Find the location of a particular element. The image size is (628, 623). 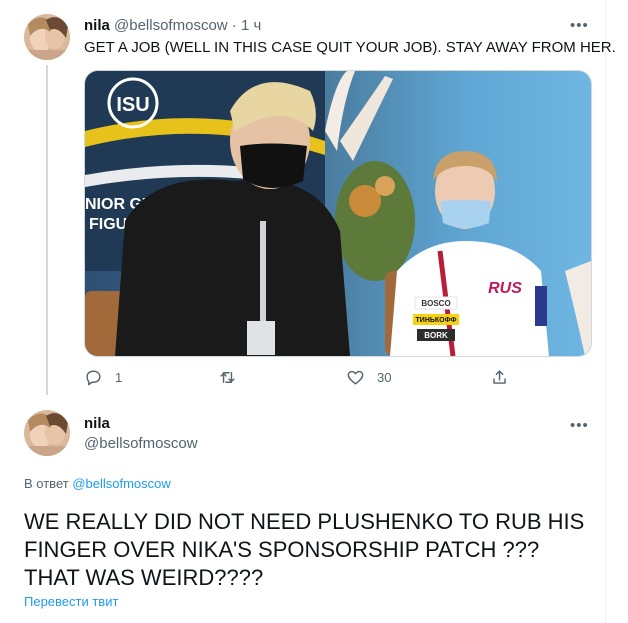

replying-to: В ответ @bellsofmoscow is located at coordinates (97, 484).